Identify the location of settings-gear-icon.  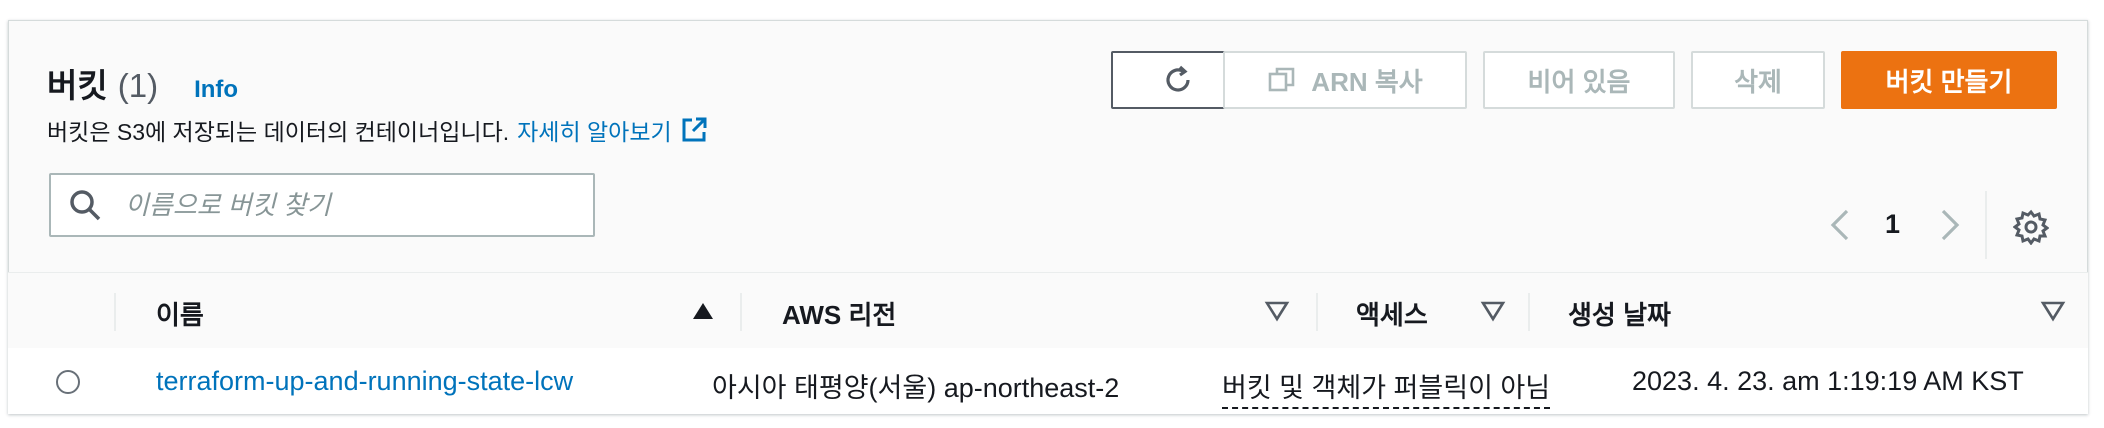
(2031, 227).